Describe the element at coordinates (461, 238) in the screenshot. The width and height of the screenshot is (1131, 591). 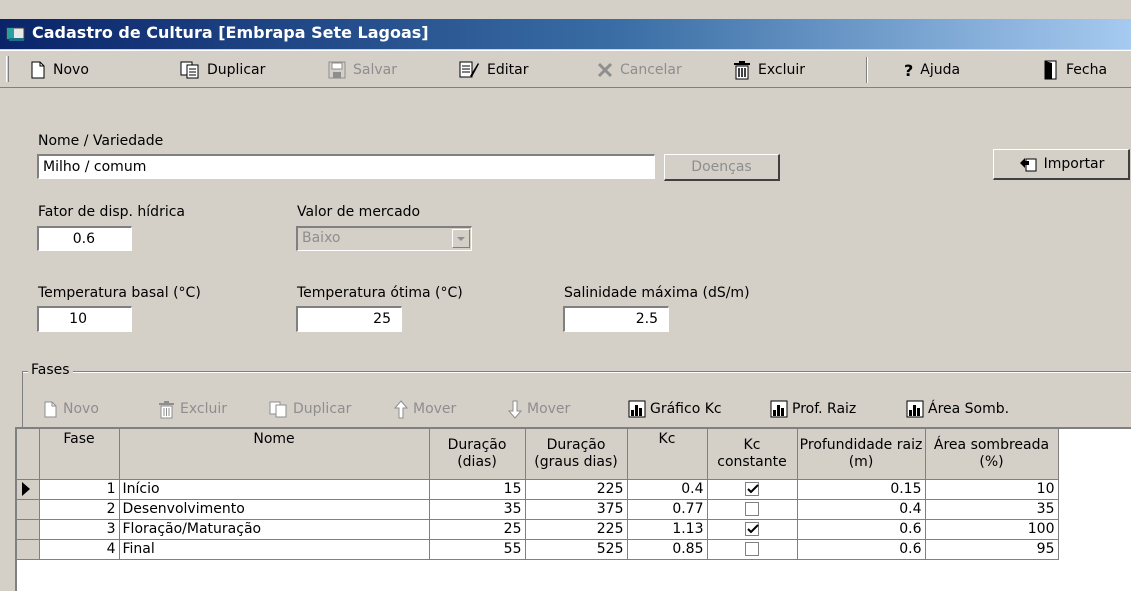
I see `dropdown-arrow` at that location.